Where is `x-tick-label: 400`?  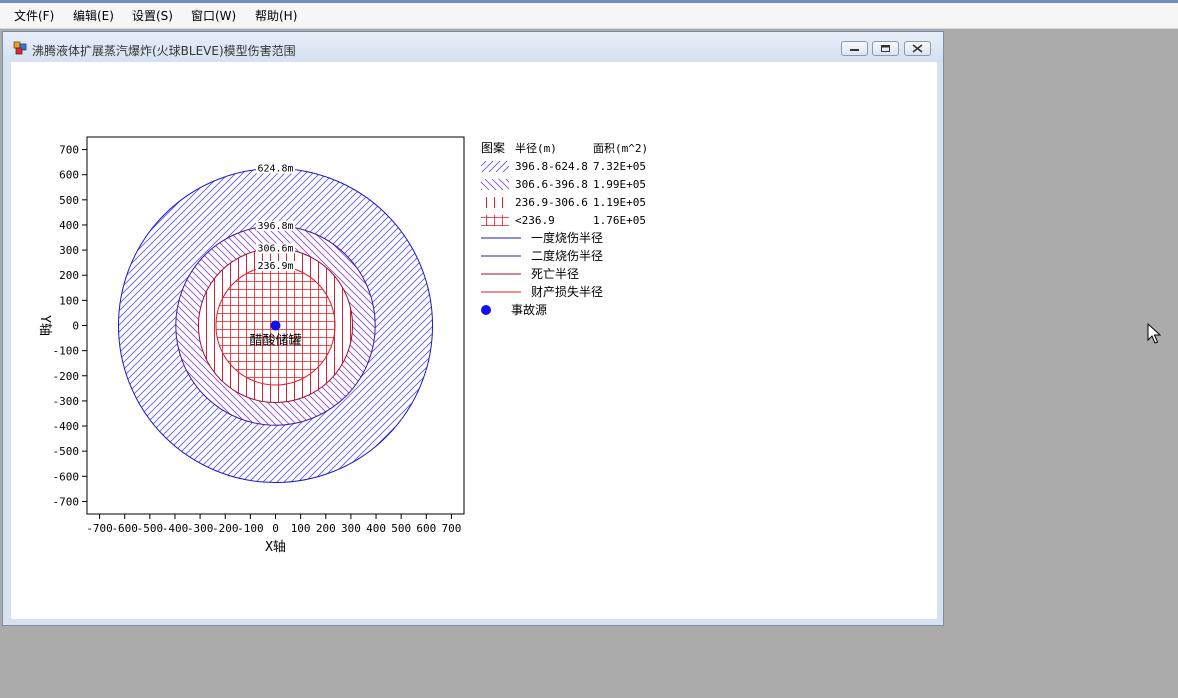 x-tick-label: 400 is located at coordinates (376, 528).